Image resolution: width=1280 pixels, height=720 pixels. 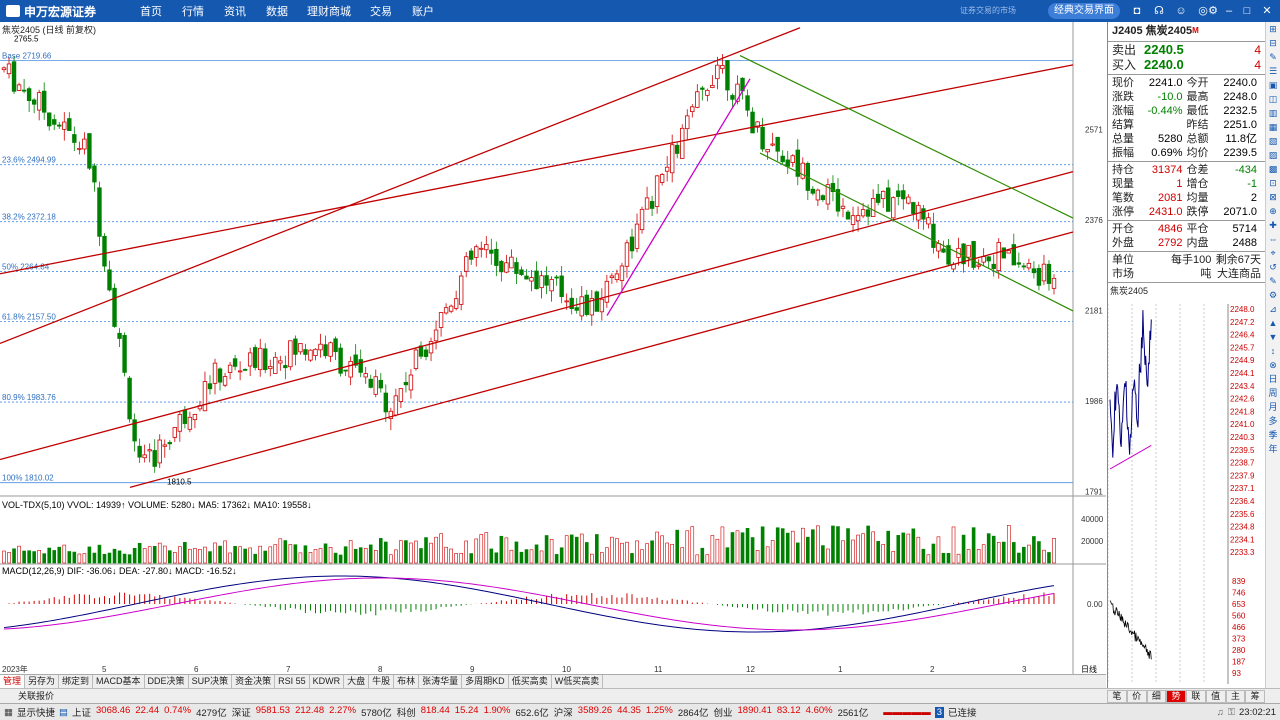 I want to click on lock-icon: ⚿, so click(x=1231, y=712).